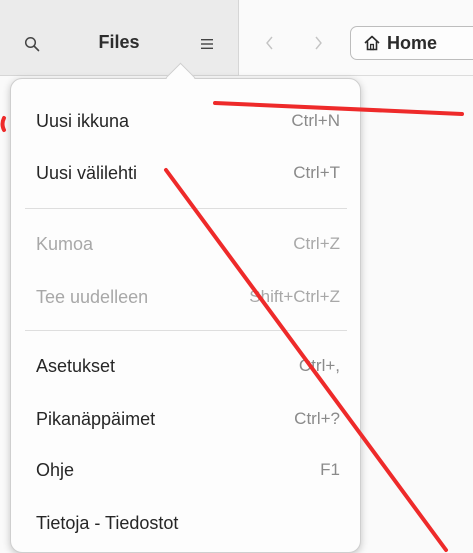 The height and width of the screenshot is (553, 473). What do you see at coordinates (76, 365) in the screenshot?
I see `menu-item-label: Asetukset` at bounding box center [76, 365].